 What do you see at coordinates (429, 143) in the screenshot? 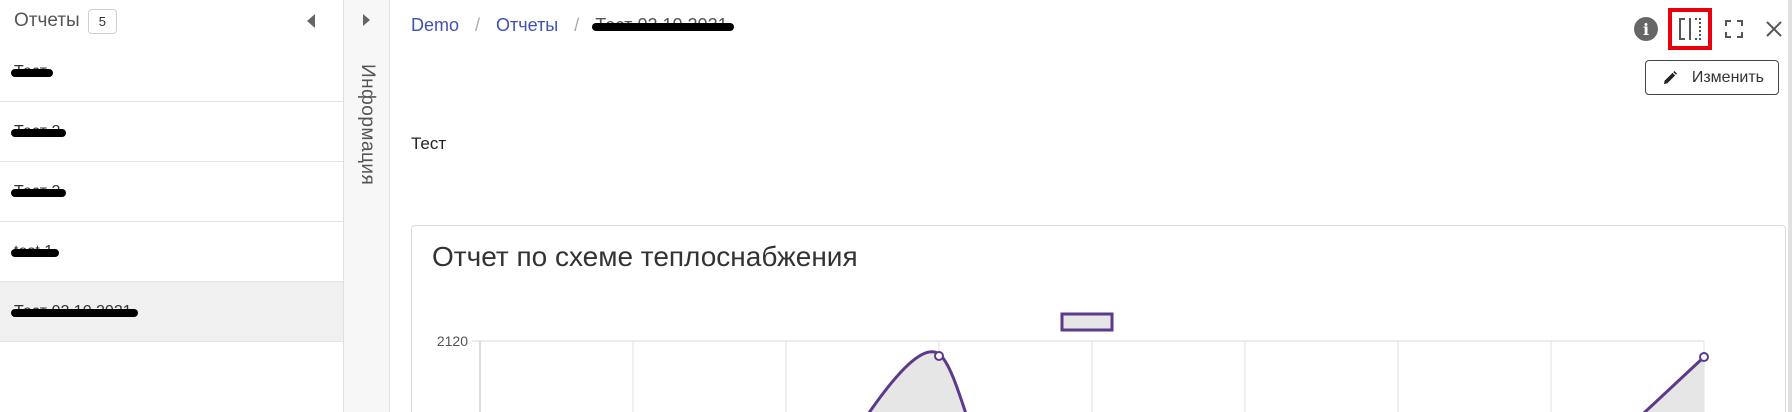
I see `report-description: Тест` at bounding box center [429, 143].